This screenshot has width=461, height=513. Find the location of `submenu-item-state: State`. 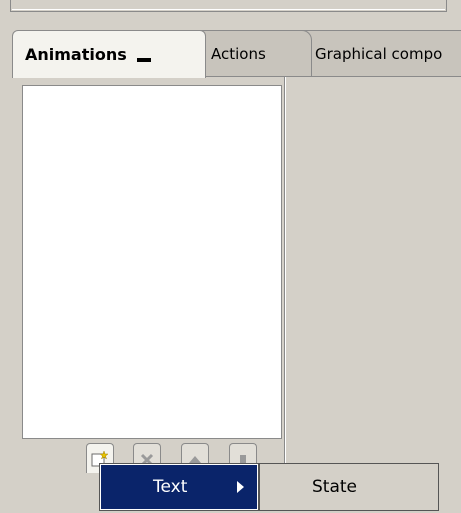

submenu-item-state: State is located at coordinates (349, 487).